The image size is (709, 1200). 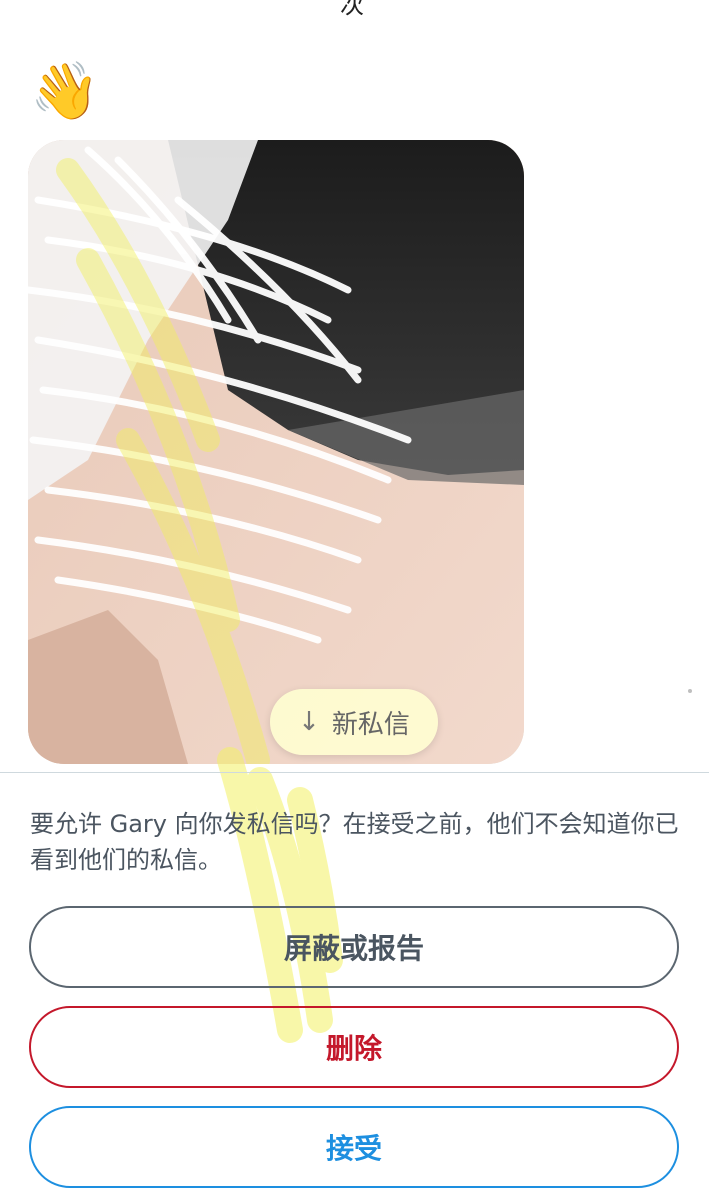 What do you see at coordinates (354, 842) in the screenshot?
I see `message-request-prompt: 要允许 Gary 向你发私信吗？在接受之前，他们不会知道你已看到他们的私信。` at bounding box center [354, 842].